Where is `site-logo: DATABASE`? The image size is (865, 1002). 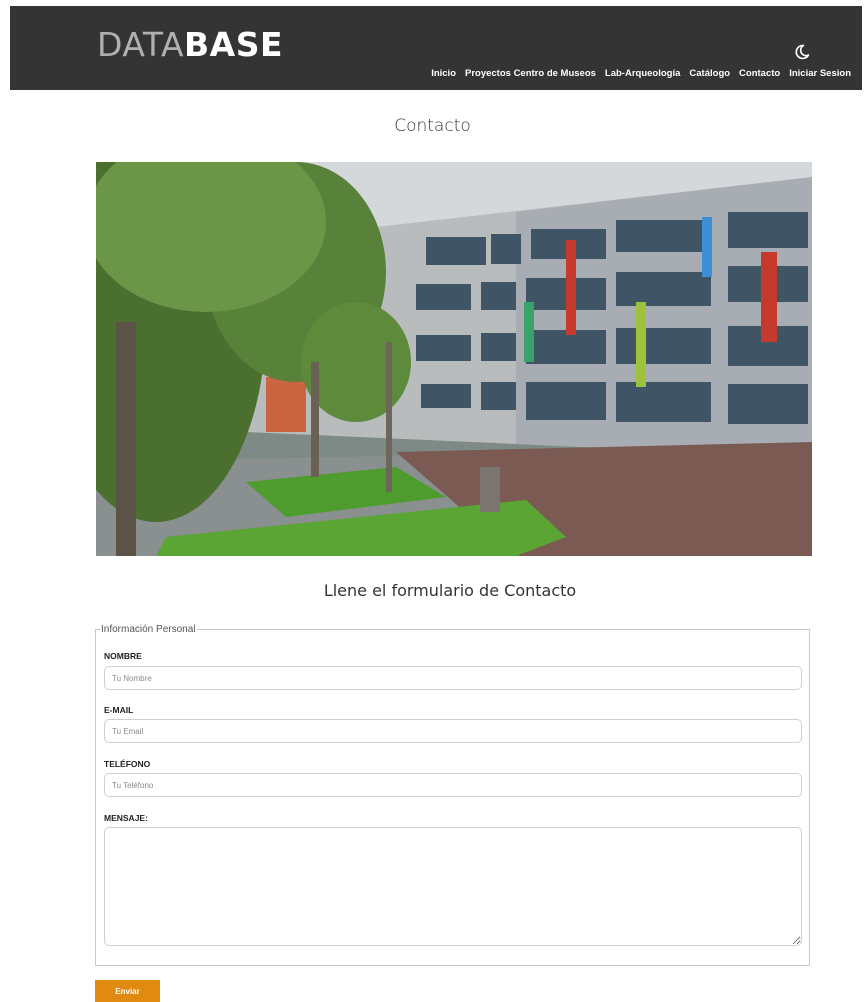 site-logo: DATABASE is located at coordinates (190, 44).